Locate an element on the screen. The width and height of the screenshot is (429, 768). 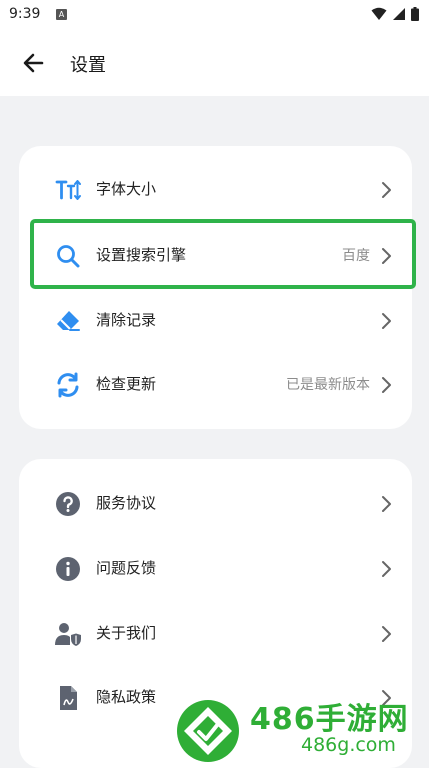
status-time: 9:39 is located at coordinates (25, 14).